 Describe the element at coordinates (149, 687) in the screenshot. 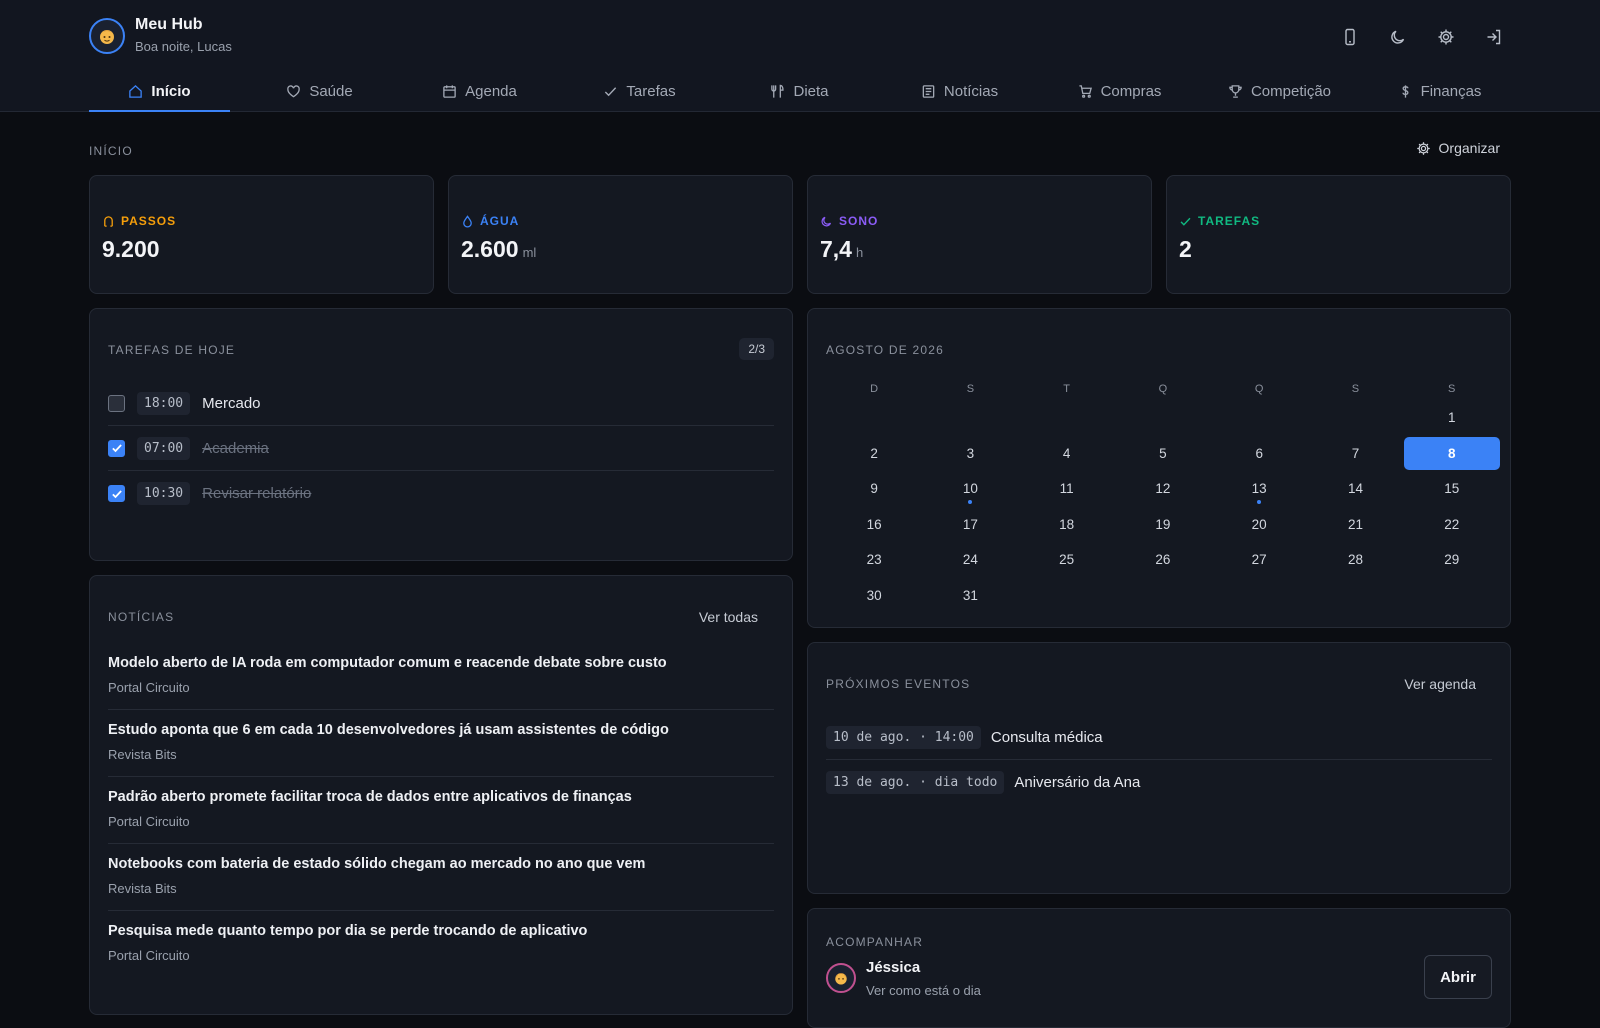

I see `news-source: Portal Circuito` at that location.